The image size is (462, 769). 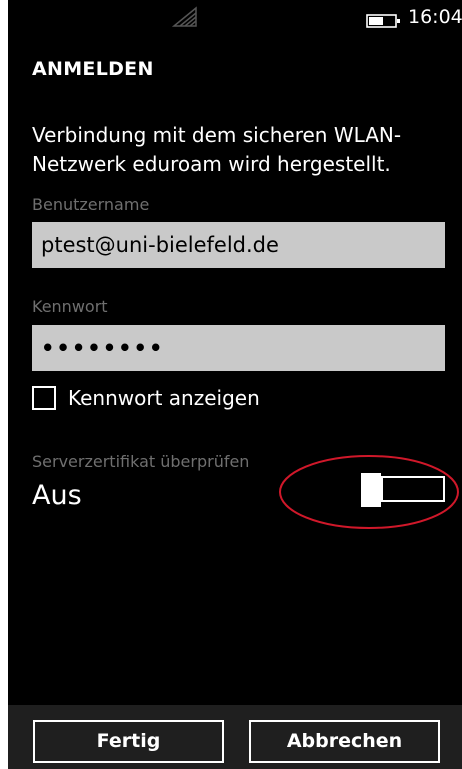 I want to click on verify-certificate-label: Serverzertifikat überprüfen, so click(x=141, y=461).